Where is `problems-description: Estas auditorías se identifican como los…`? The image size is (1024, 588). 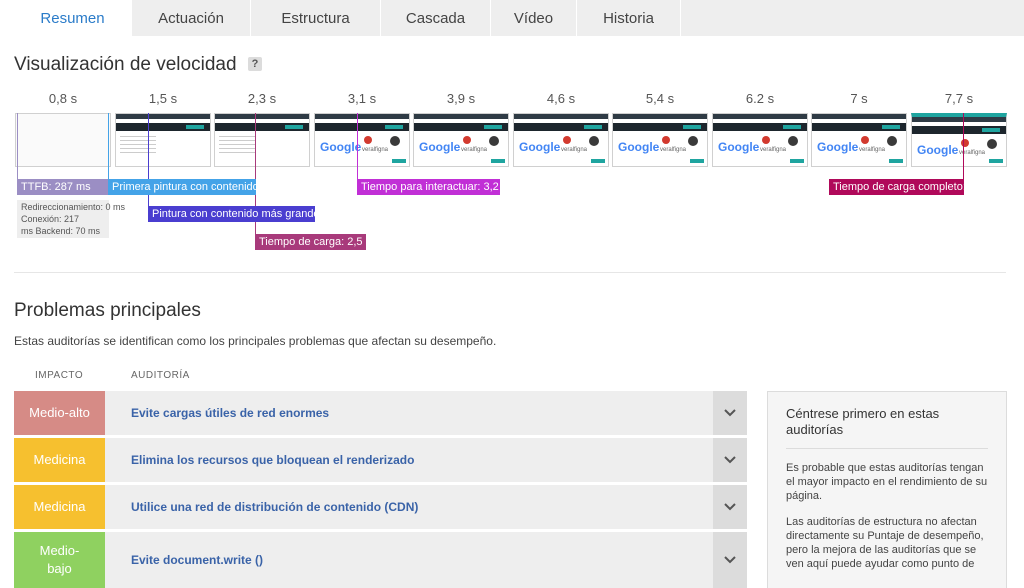 problems-description: Estas auditorías se identifican como los… is located at coordinates (255, 341).